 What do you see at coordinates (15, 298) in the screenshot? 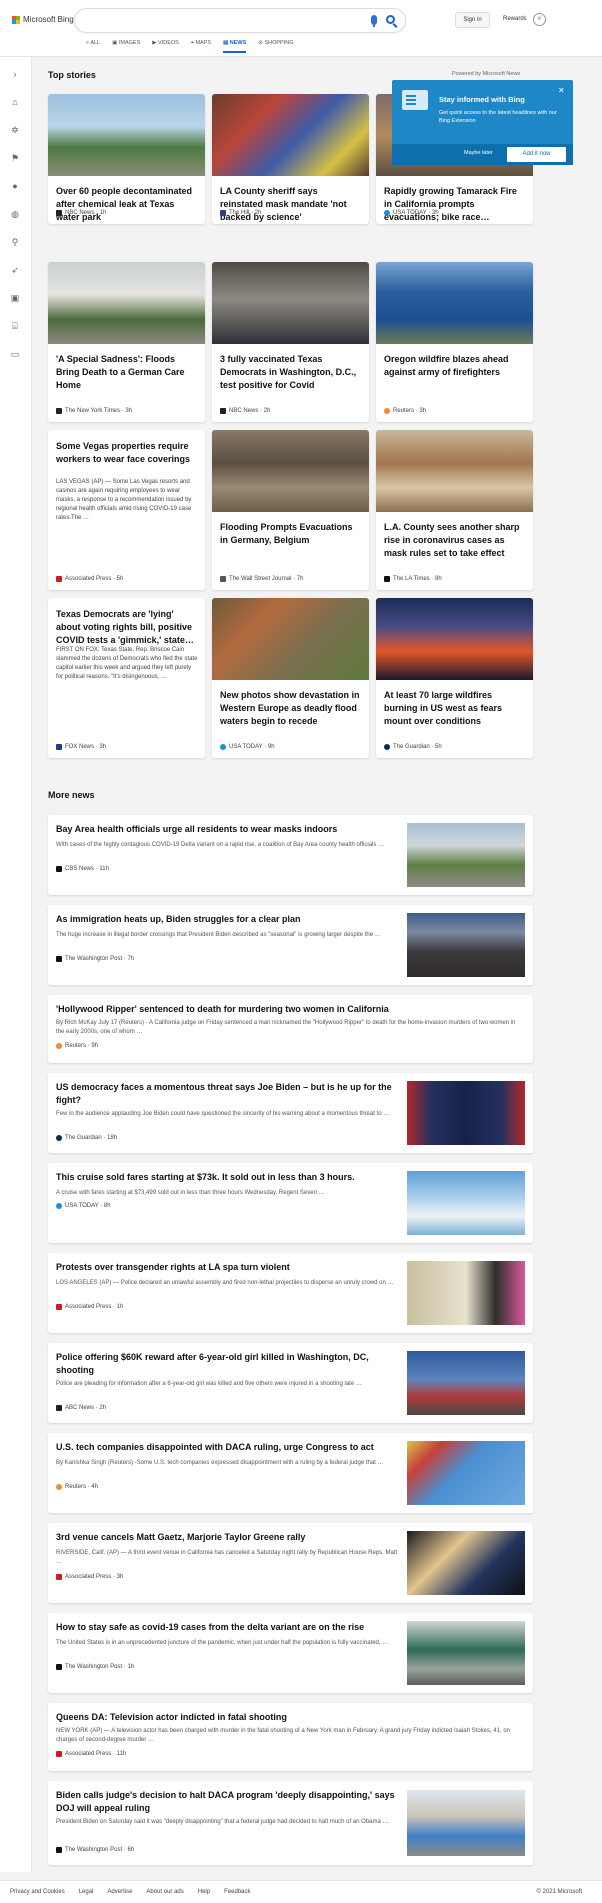
I see `video-icon: ▣` at bounding box center [15, 298].